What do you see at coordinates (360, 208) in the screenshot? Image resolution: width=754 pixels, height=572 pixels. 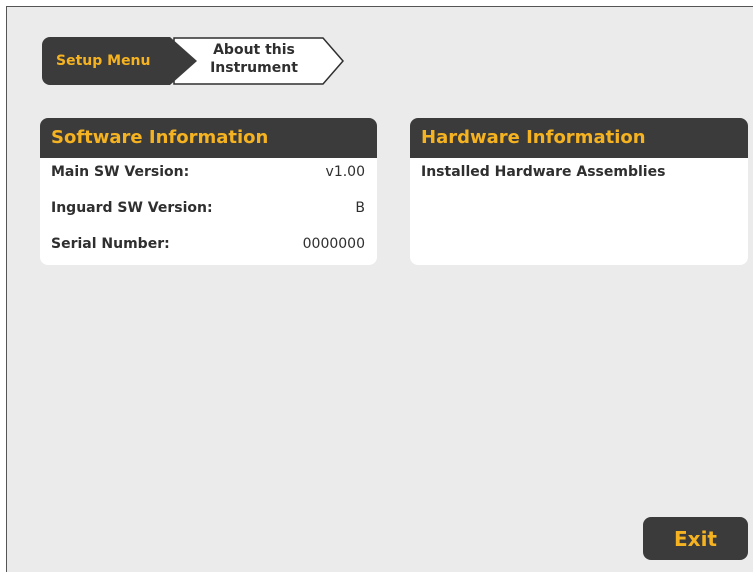 I see `inguard-sw-version-value: B` at bounding box center [360, 208].